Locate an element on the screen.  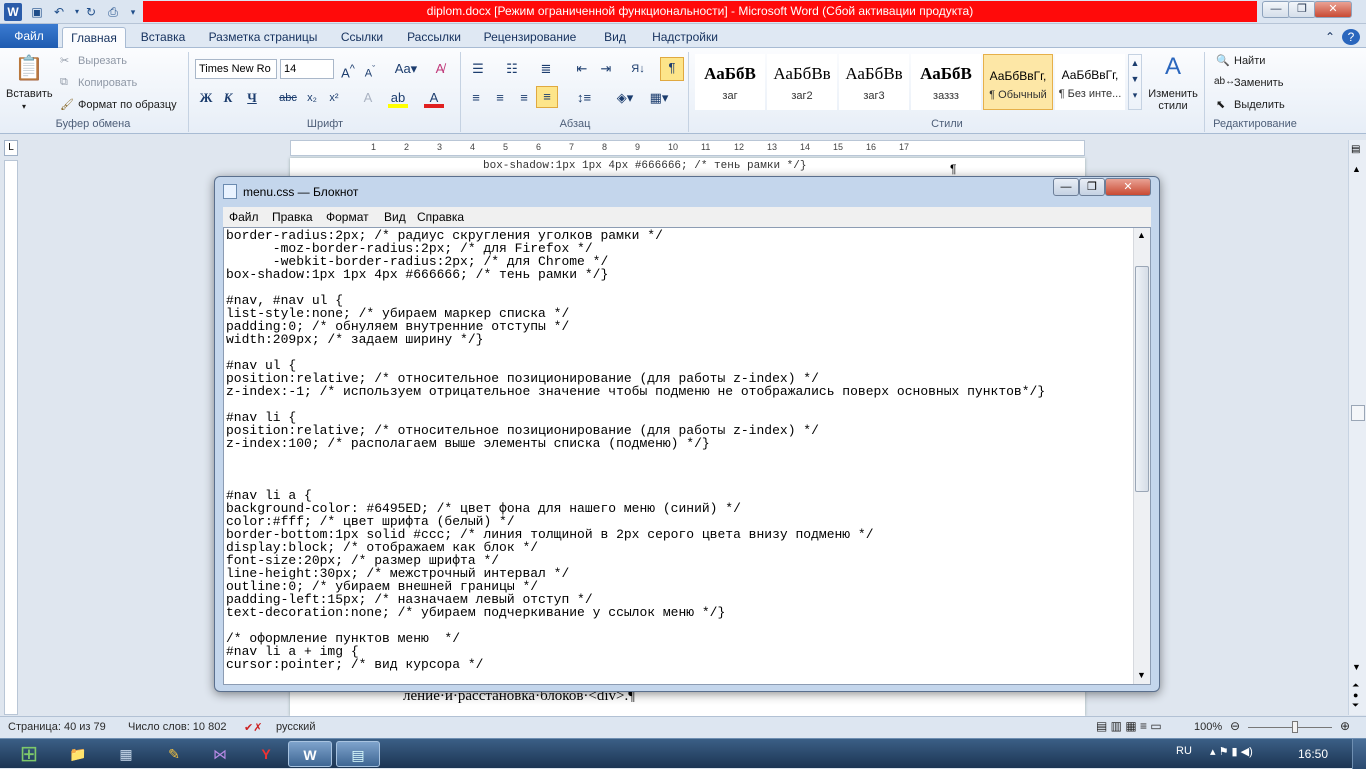
increase-indent-icon: ⇥ is located at coordinates (606, 69).